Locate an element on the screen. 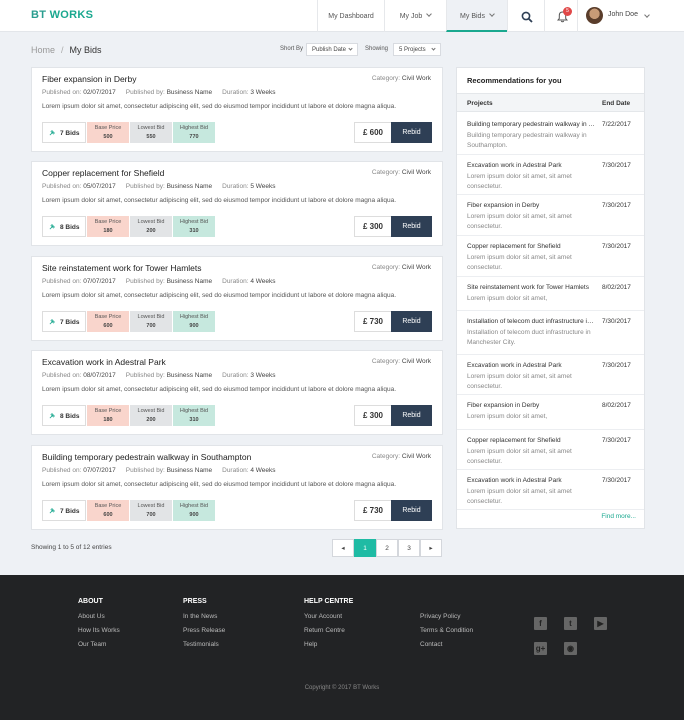  footer-link-press-release: Press Release is located at coordinates (204, 630).